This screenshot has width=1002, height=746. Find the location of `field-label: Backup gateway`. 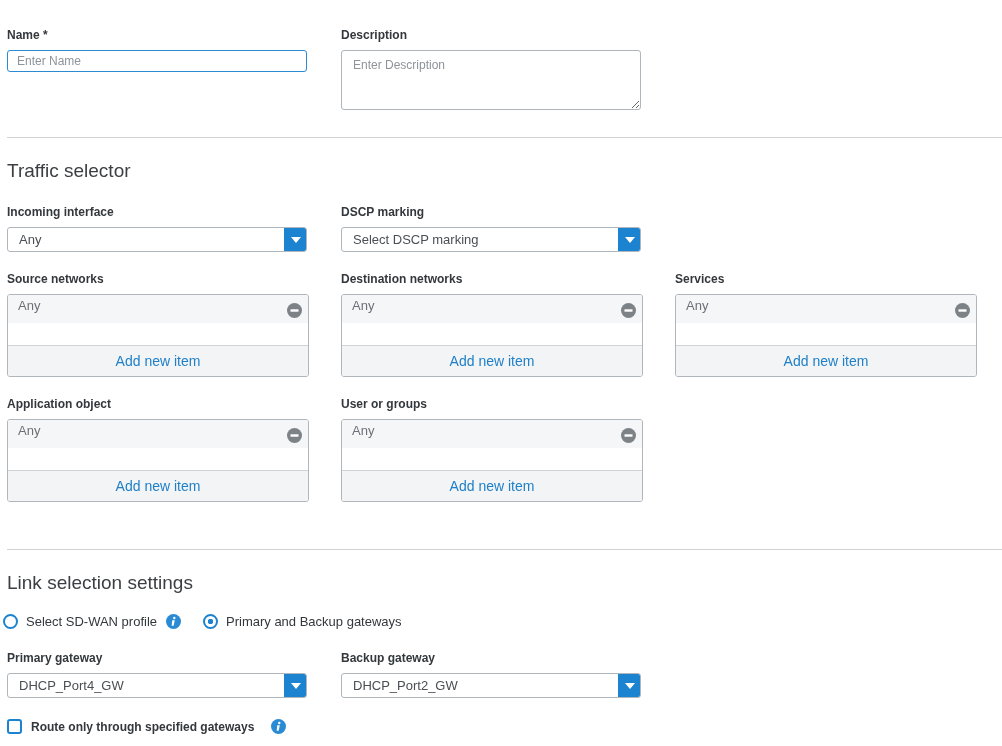

field-label: Backup gateway is located at coordinates (388, 658).